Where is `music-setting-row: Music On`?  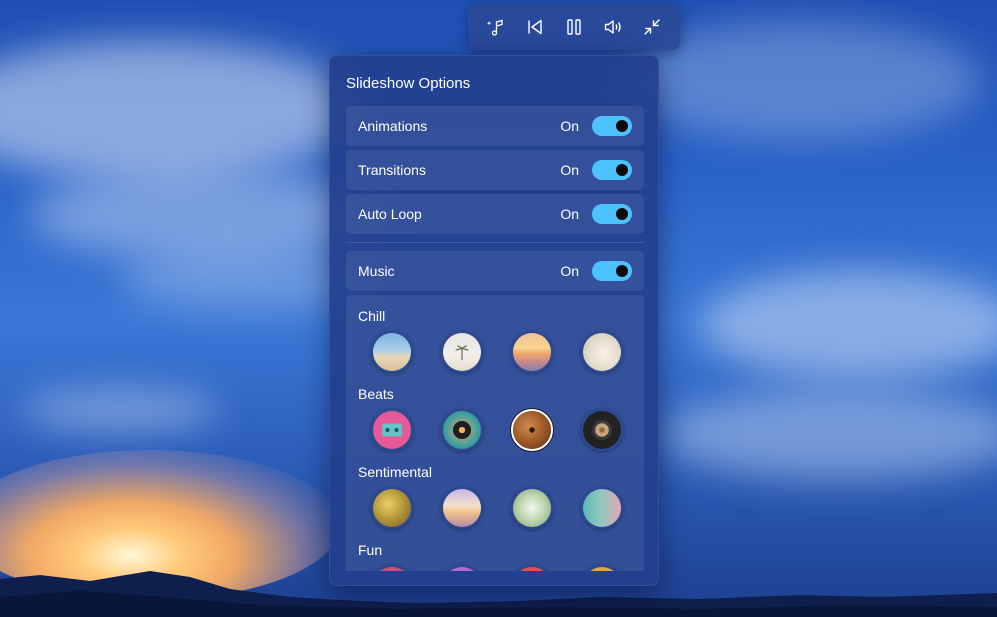 music-setting-row: Music On is located at coordinates (495, 271).